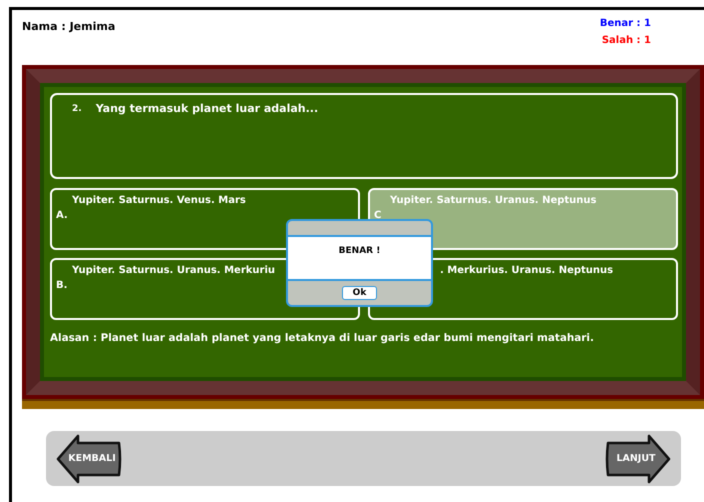  Describe the element at coordinates (625, 23) in the screenshot. I see `correct-count: Benar : 1` at that location.